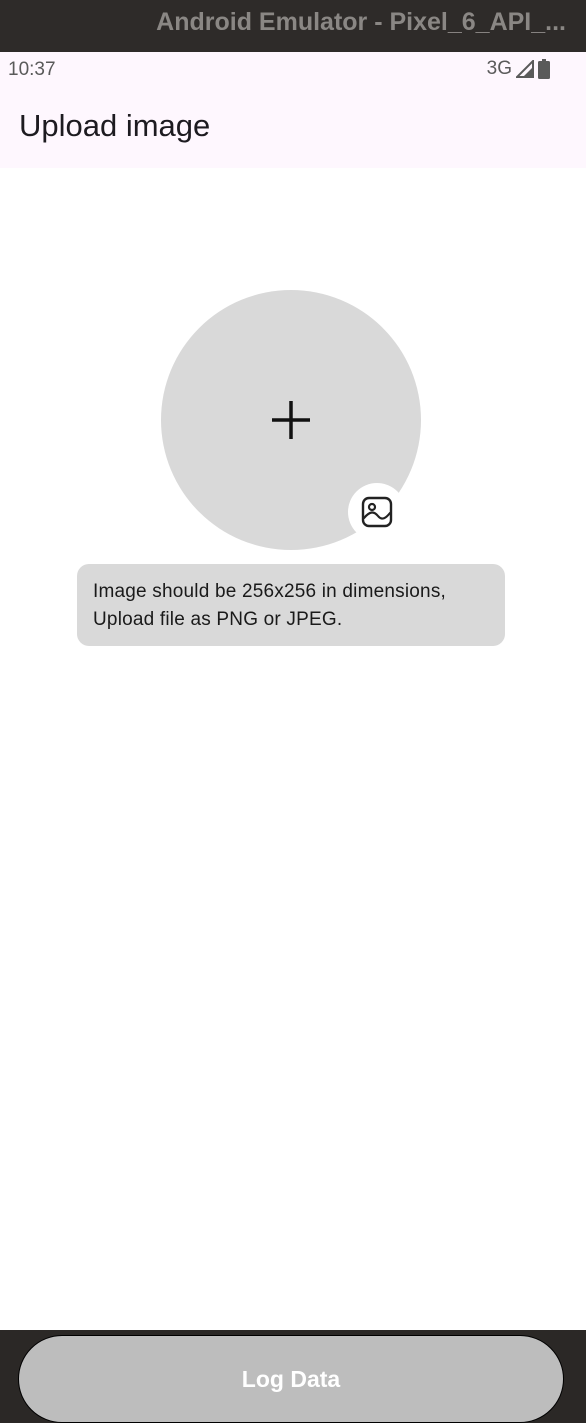 This screenshot has width=586, height=1423. I want to click on signal-icon, so click(525, 69).